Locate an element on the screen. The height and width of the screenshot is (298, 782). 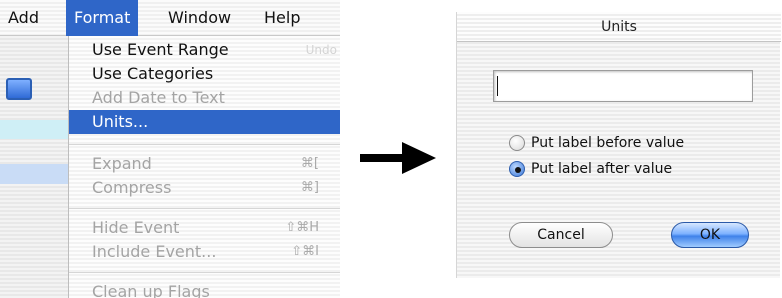
shortcut-hide-event: ⇧⌘H is located at coordinates (302, 227).